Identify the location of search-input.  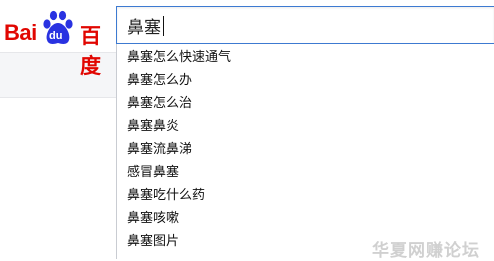
(305, 25).